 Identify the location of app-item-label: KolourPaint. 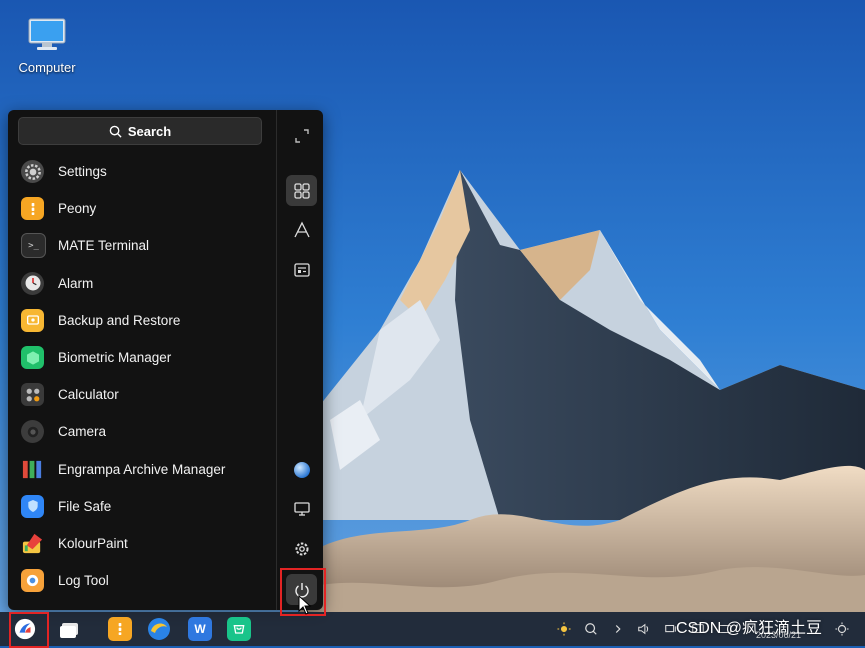
(93, 543).